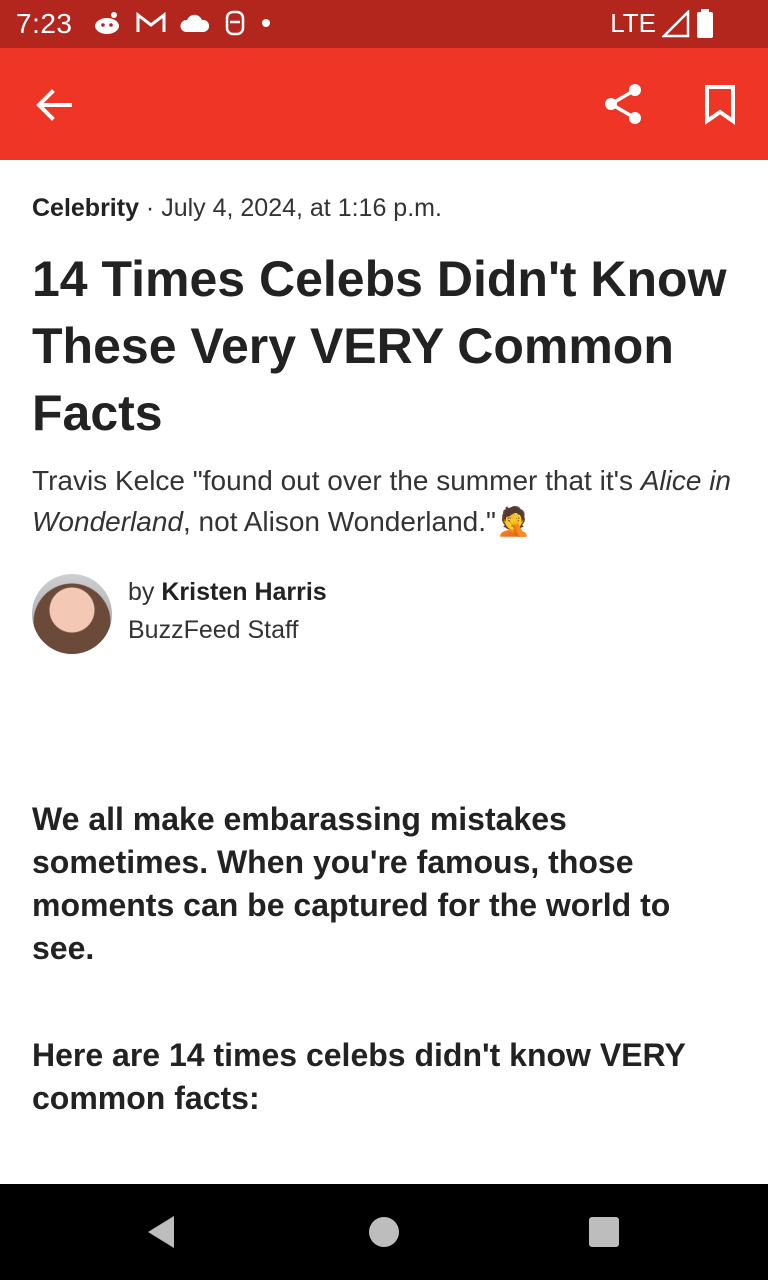 The height and width of the screenshot is (1280, 768). Describe the element at coordinates (339, 521) in the screenshot. I see `subhead-text-2: , not Alison Wonderland."` at that location.